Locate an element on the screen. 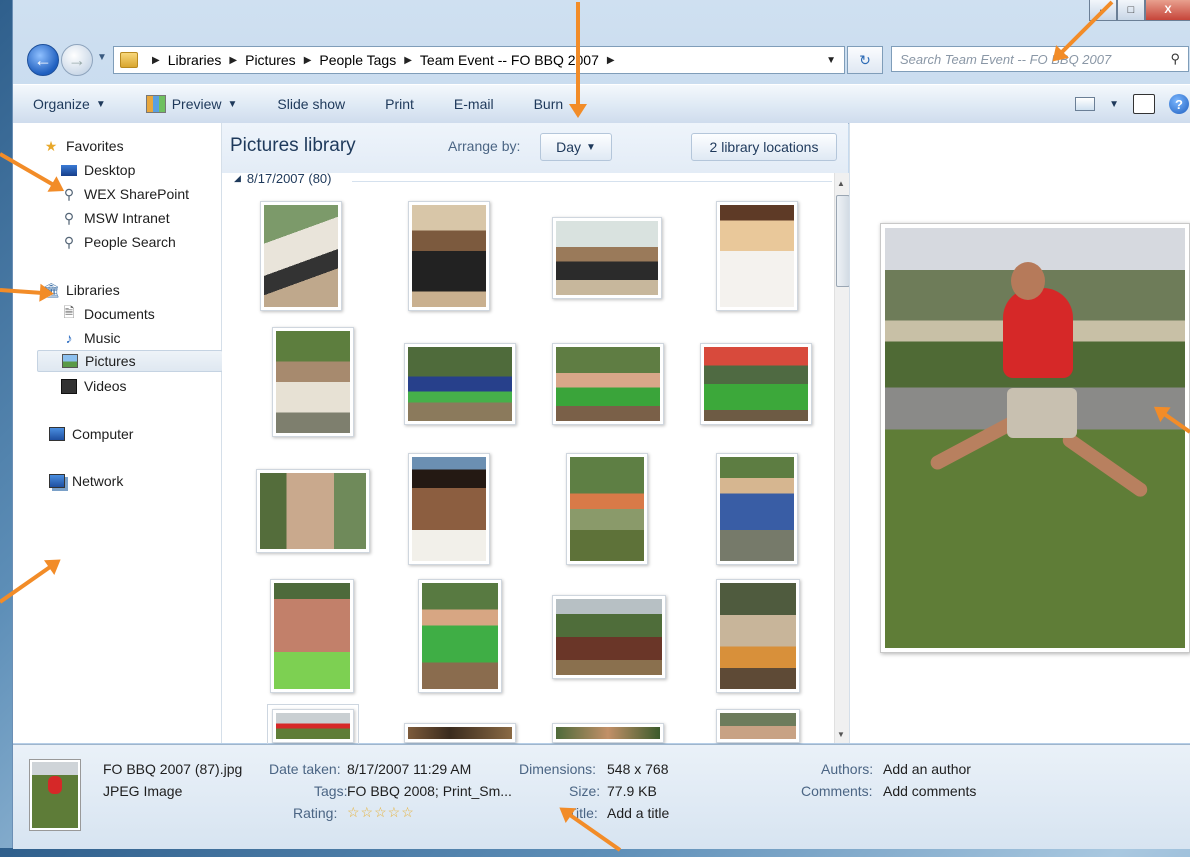  preview-pane-toggle-icon is located at coordinates (1144, 104).